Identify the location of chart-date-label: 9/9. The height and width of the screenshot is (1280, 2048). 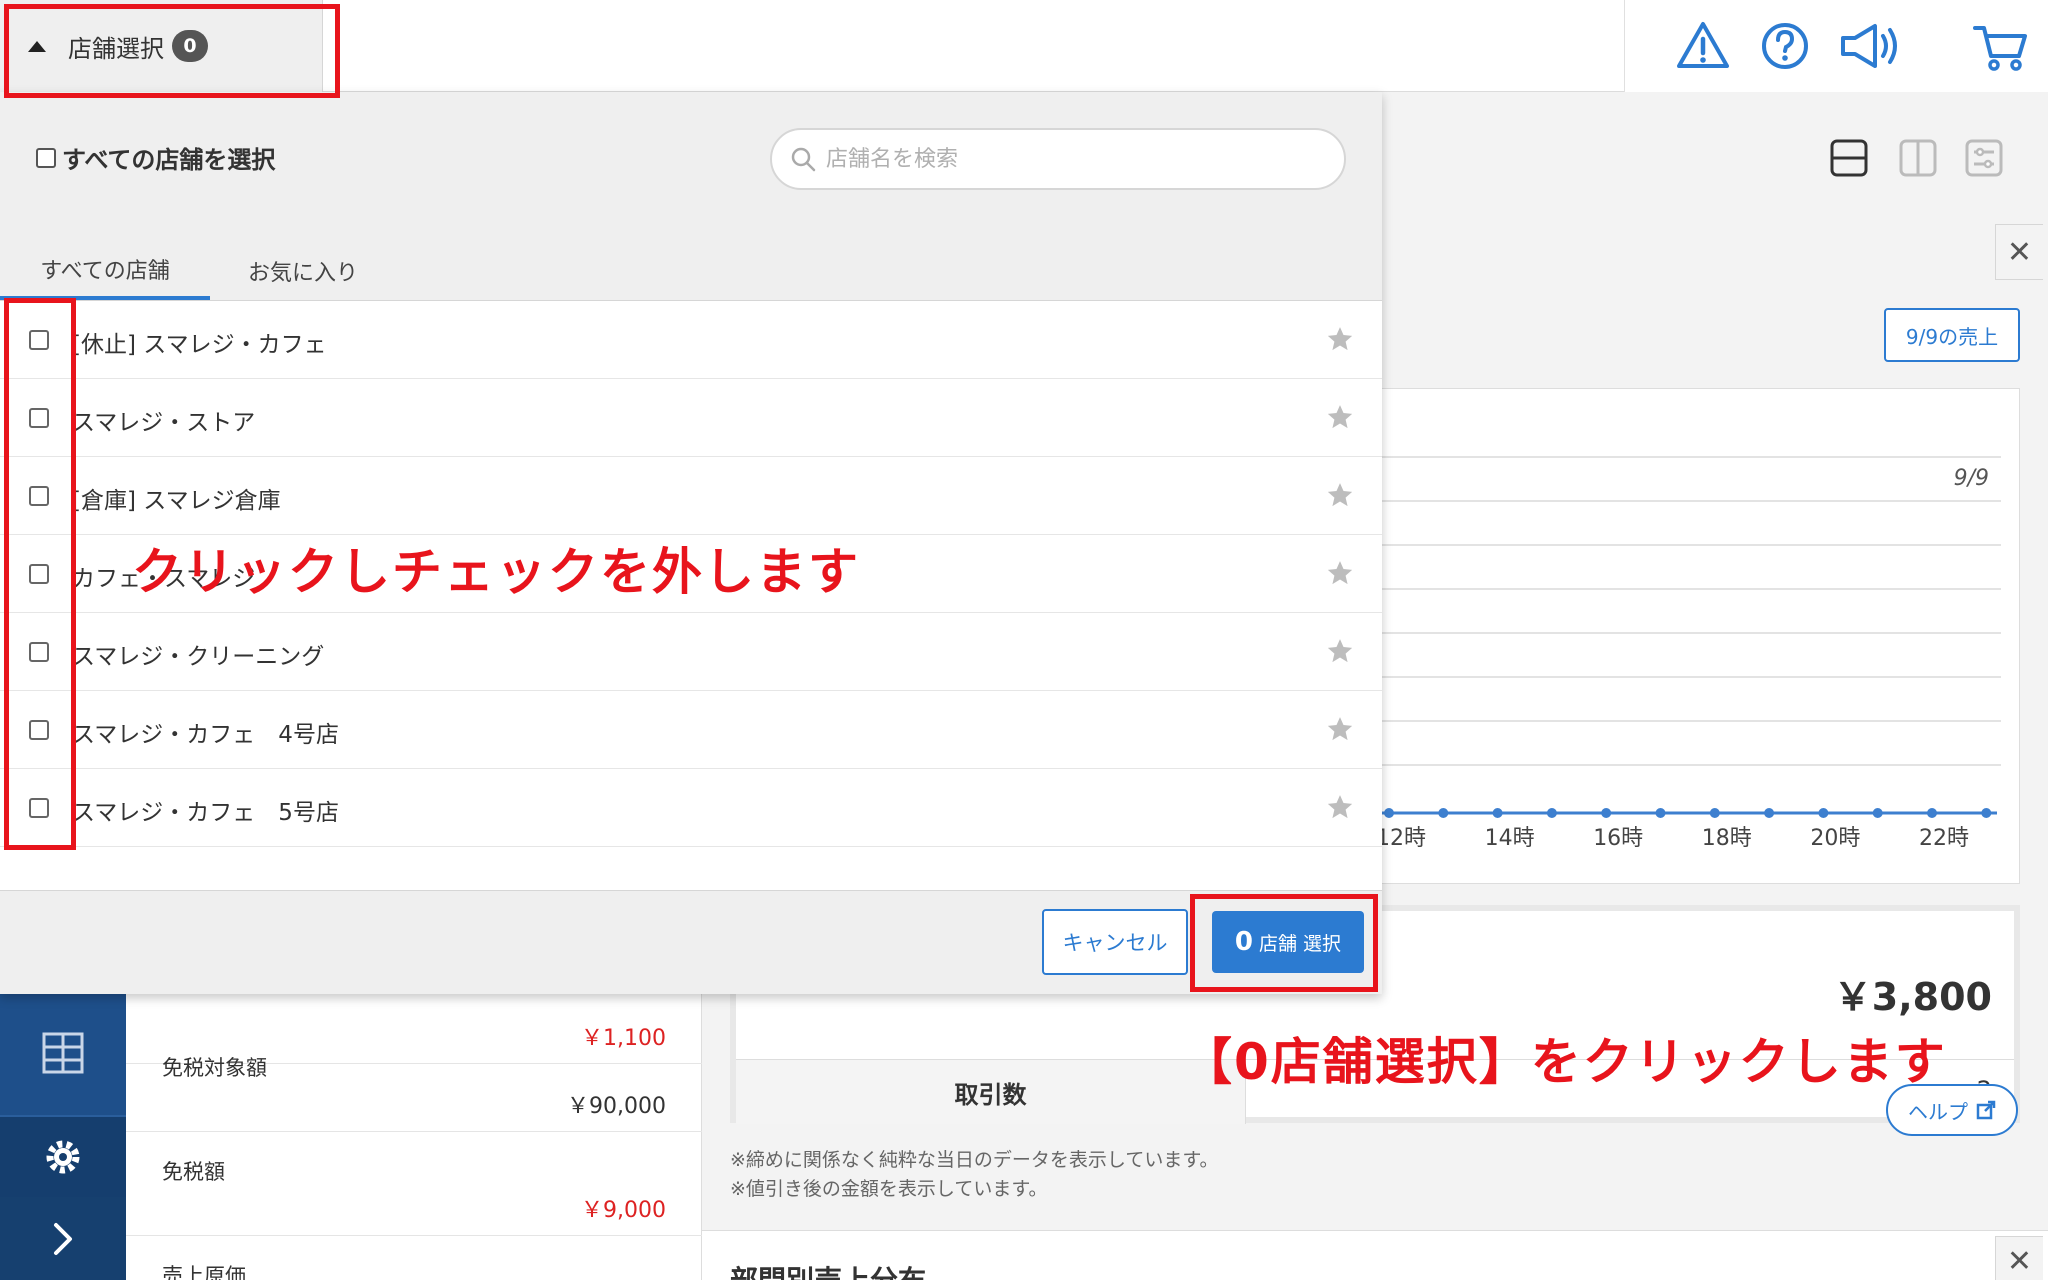
(1971, 478).